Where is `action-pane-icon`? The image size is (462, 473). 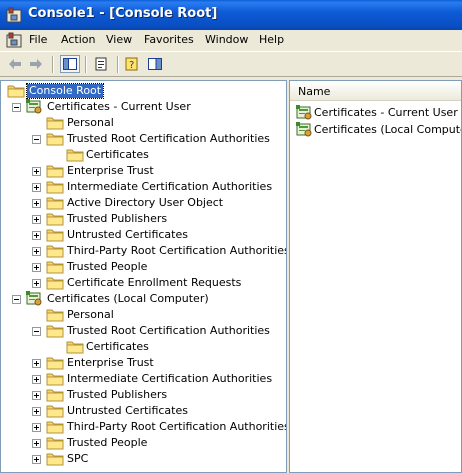
action-pane-icon is located at coordinates (155, 64).